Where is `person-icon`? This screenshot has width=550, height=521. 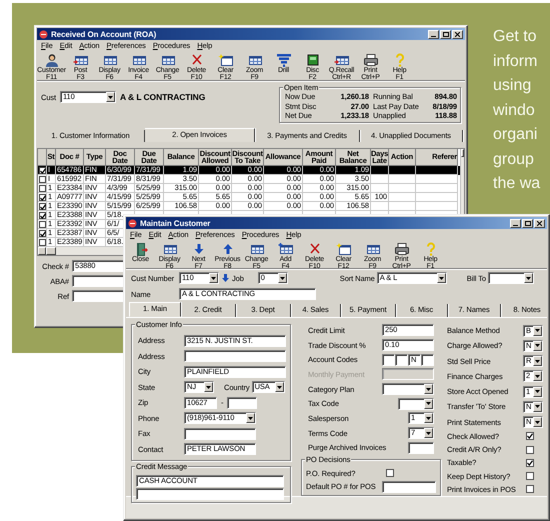
person-icon is located at coordinates (52, 60).